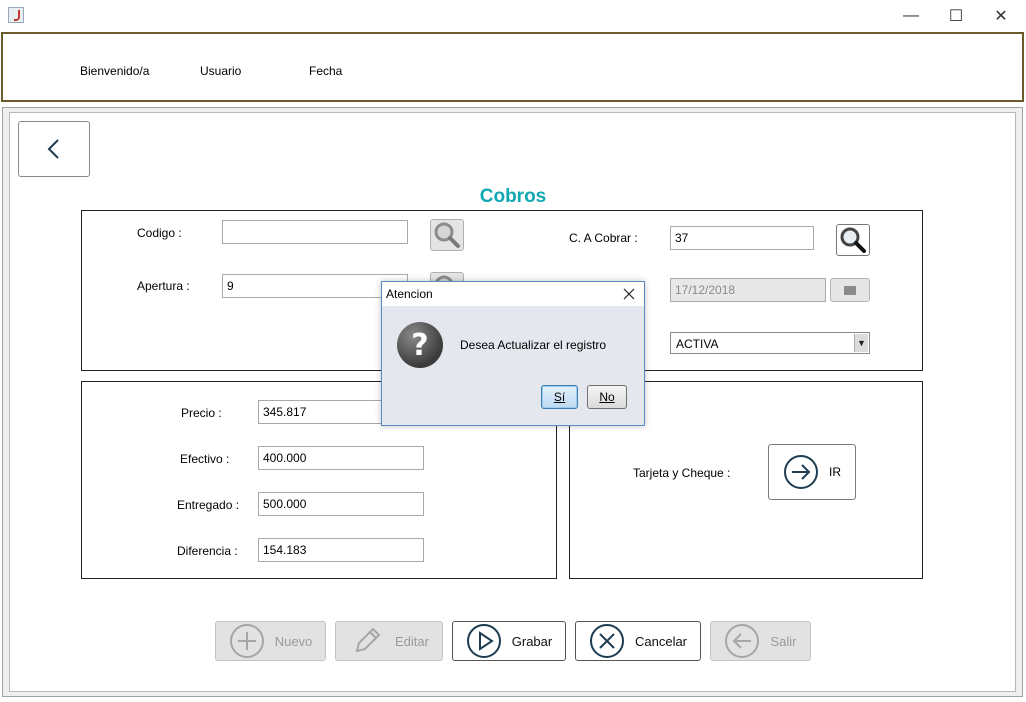  Describe the element at coordinates (533, 345) in the screenshot. I see `dialog-message: Desea Actualizar el registro` at that location.